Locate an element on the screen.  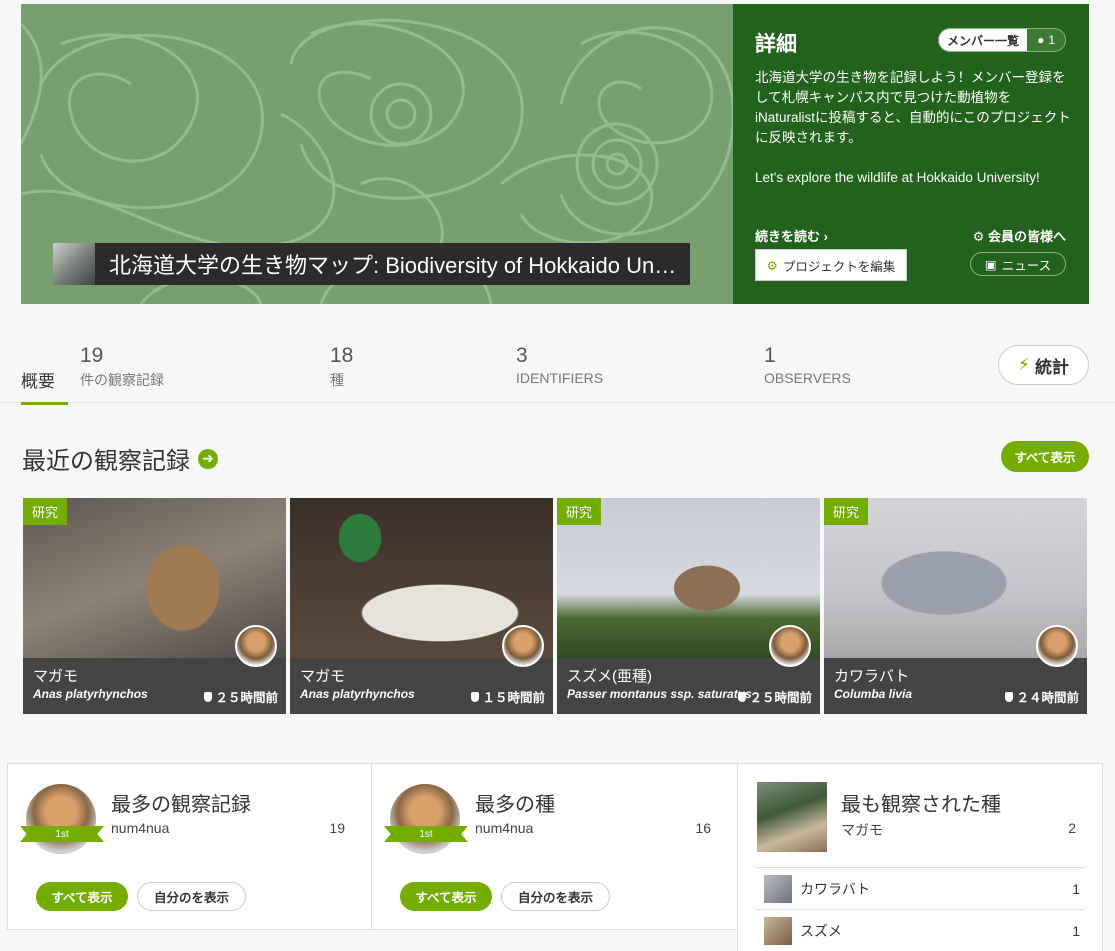
lightning-icon: ⚡ is located at coordinates (1024, 364).